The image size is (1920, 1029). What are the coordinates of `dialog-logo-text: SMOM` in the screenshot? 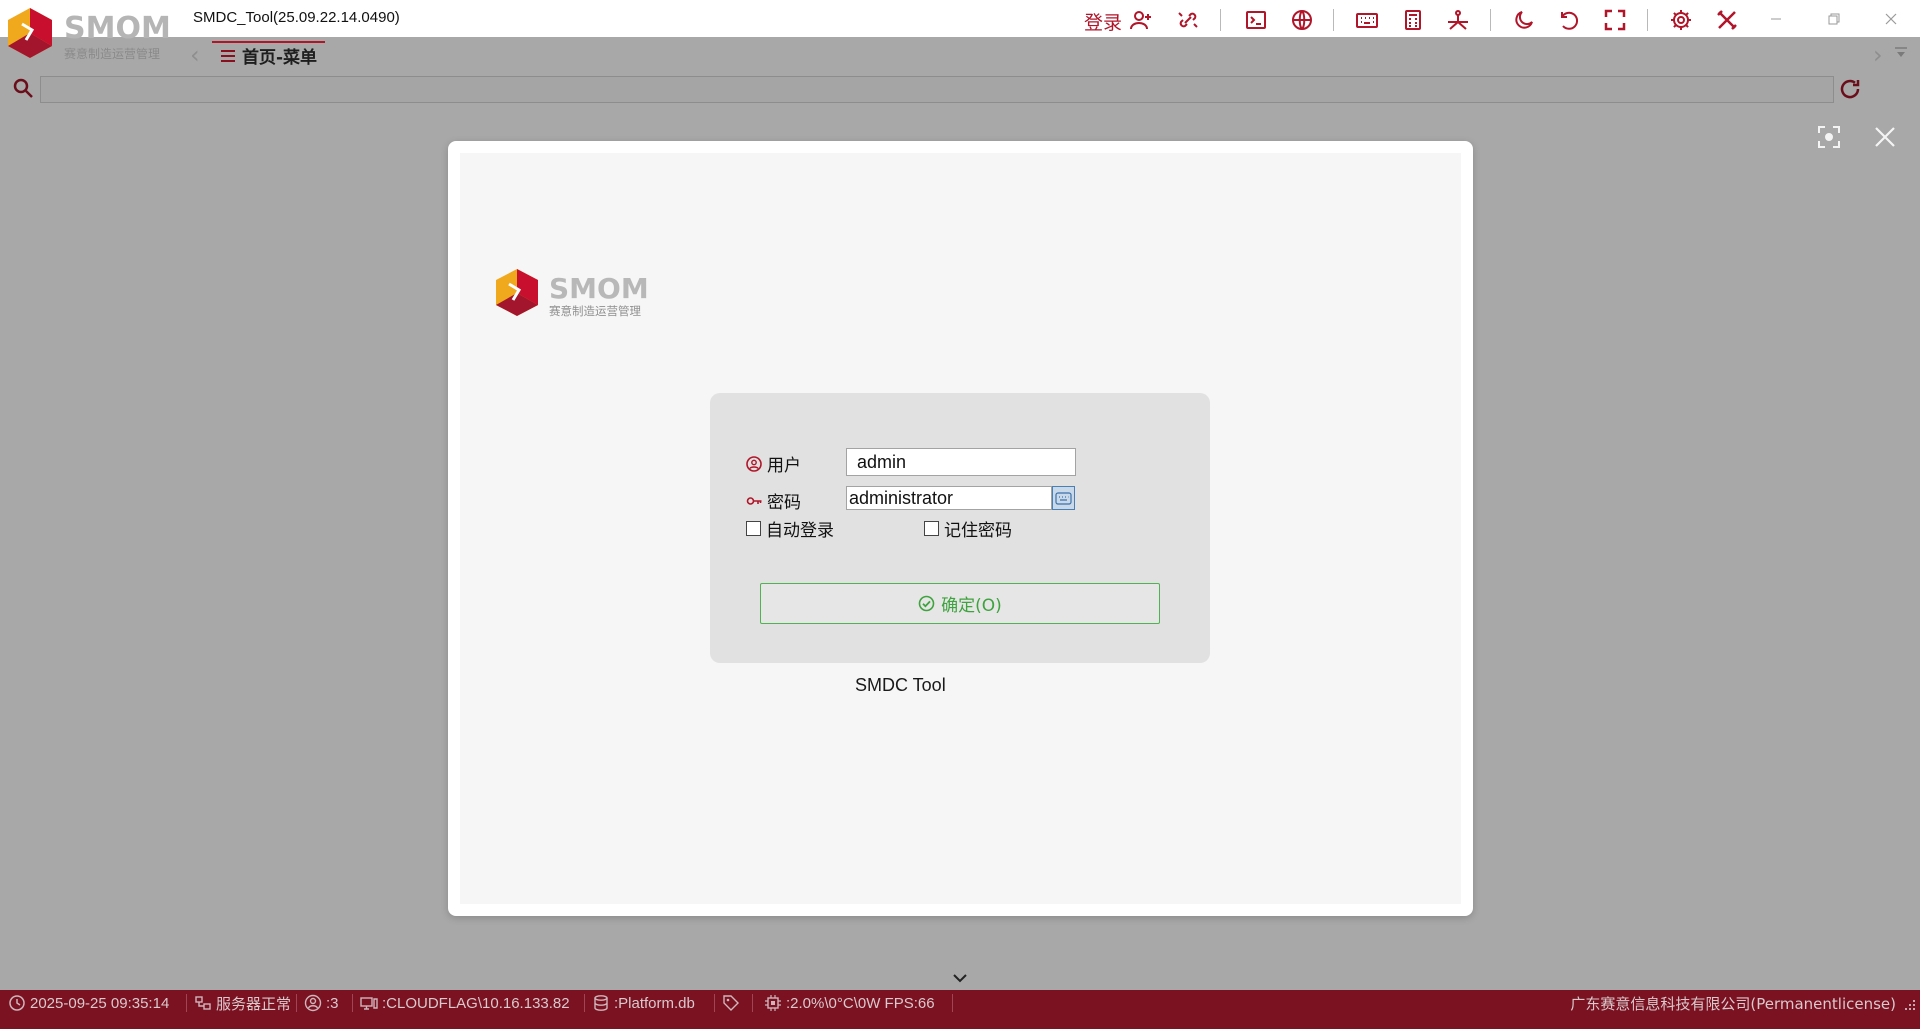 It's located at (599, 288).